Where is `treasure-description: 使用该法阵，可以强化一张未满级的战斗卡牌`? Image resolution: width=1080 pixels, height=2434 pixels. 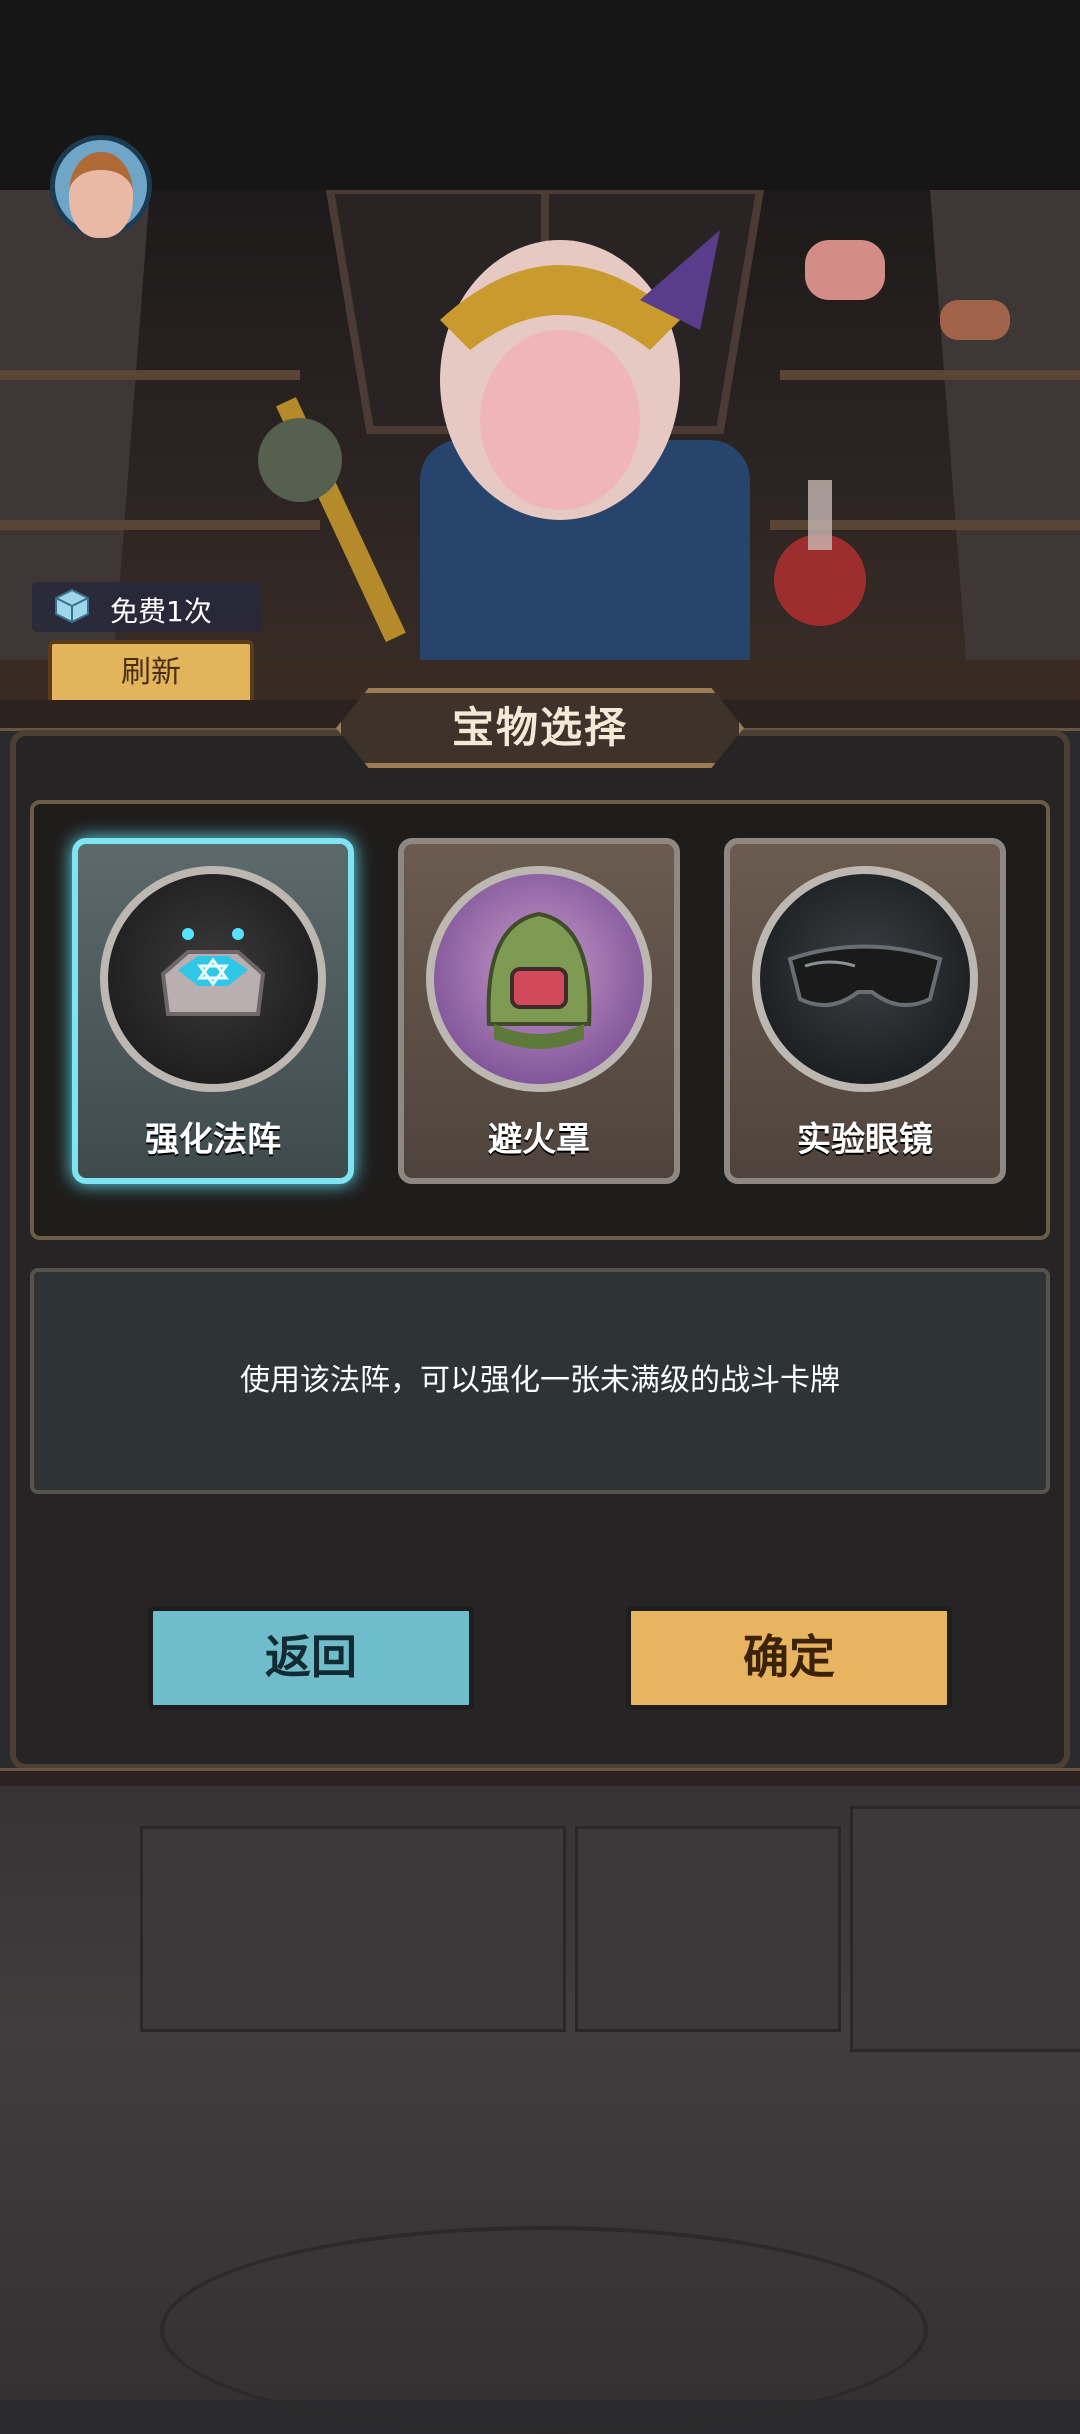
treasure-description: 使用该法阵，可以强化一张未满级的战斗卡牌 is located at coordinates (540, 1380).